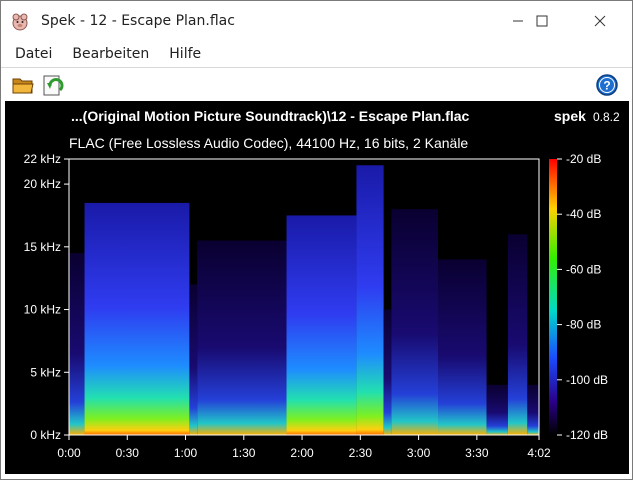  I want to click on x-tick-label: 3:00, so click(419, 453).